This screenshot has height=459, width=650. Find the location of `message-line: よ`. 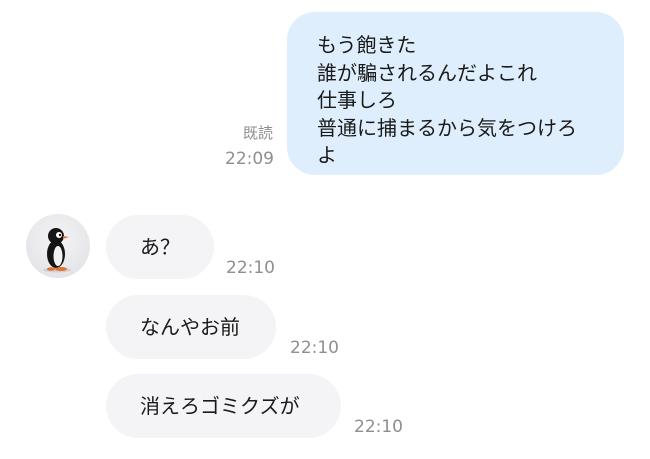

message-line: よ is located at coordinates (327, 155).